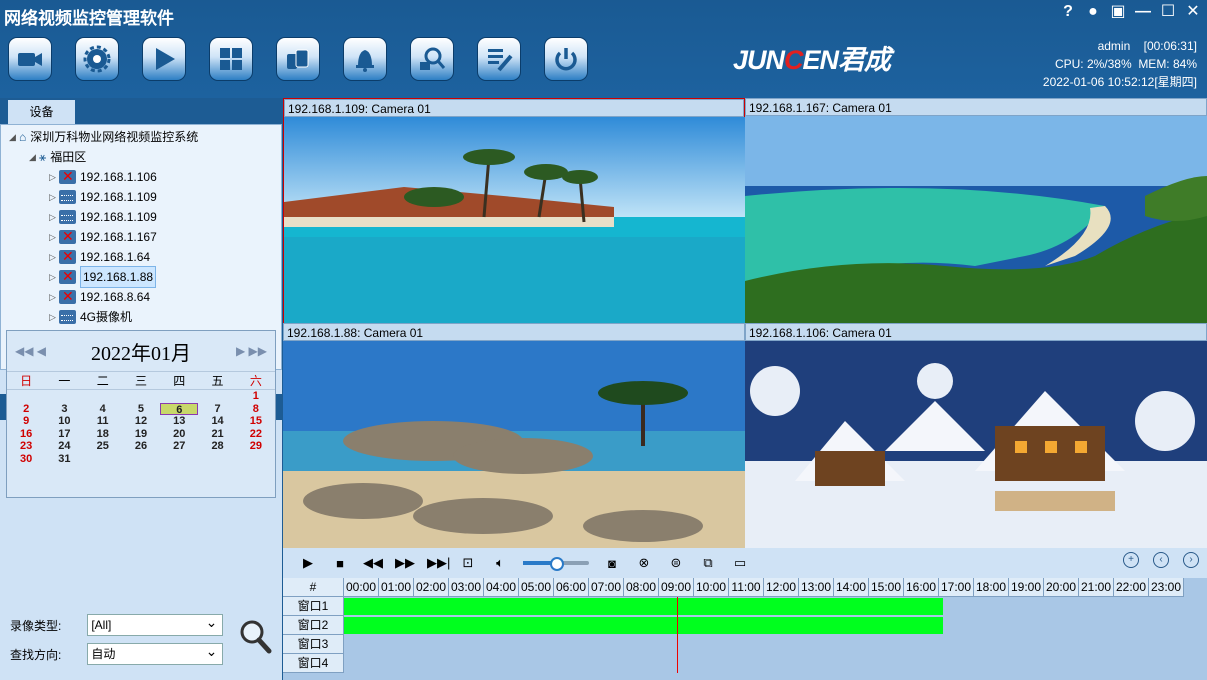  I want to click on timeline-next-icon: ›, so click(1191, 560).